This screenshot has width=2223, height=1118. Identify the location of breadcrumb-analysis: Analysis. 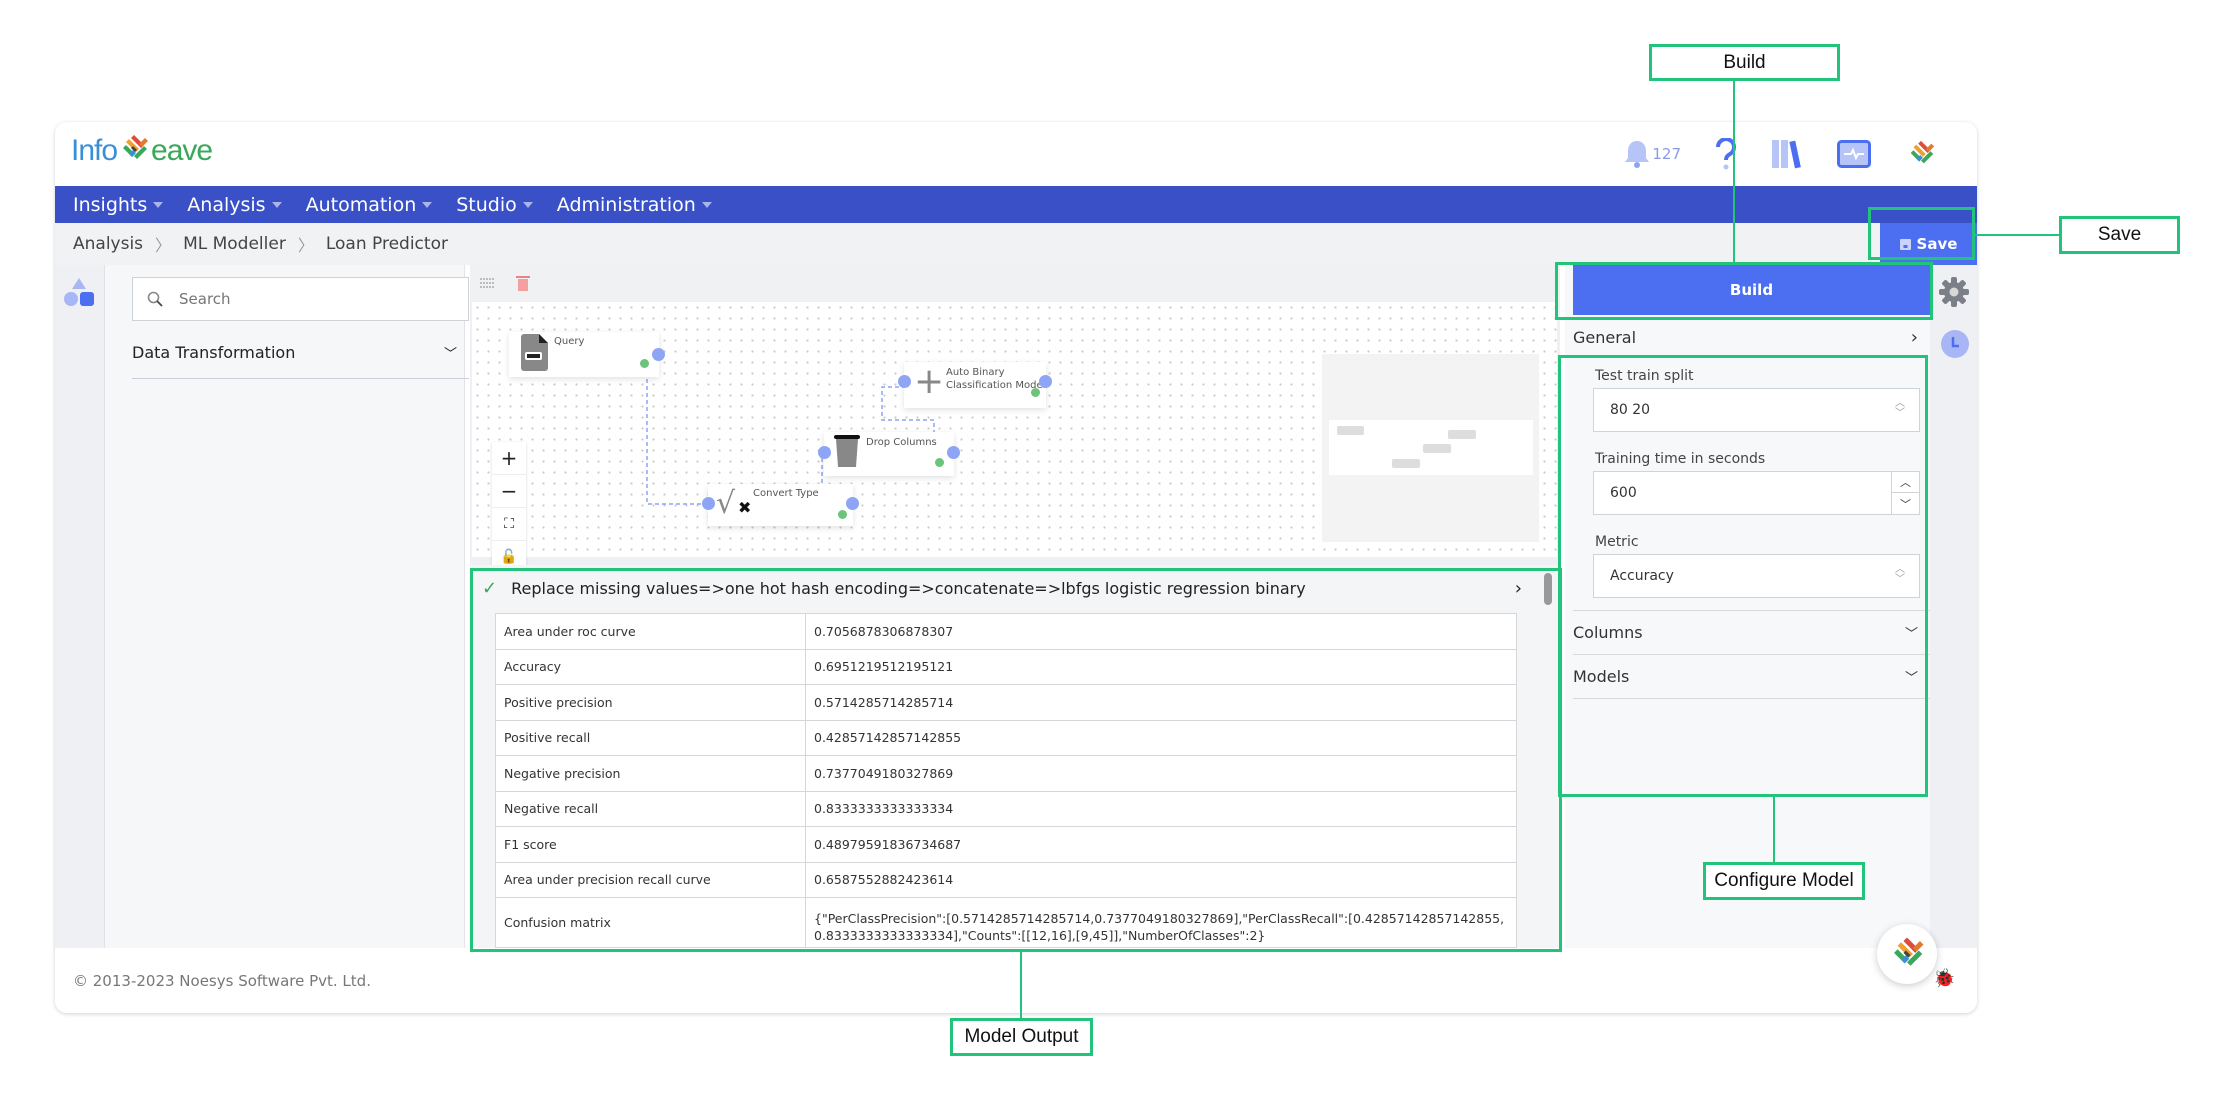
(108, 244).